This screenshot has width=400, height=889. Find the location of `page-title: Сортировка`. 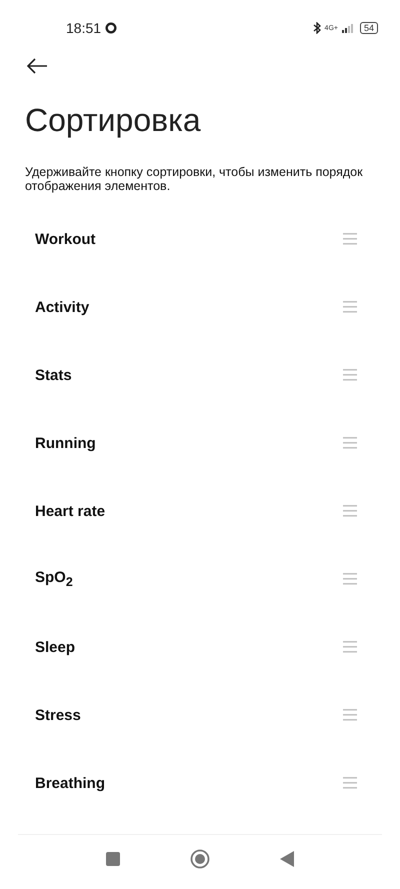

page-title: Сортировка is located at coordinates (113, 120).